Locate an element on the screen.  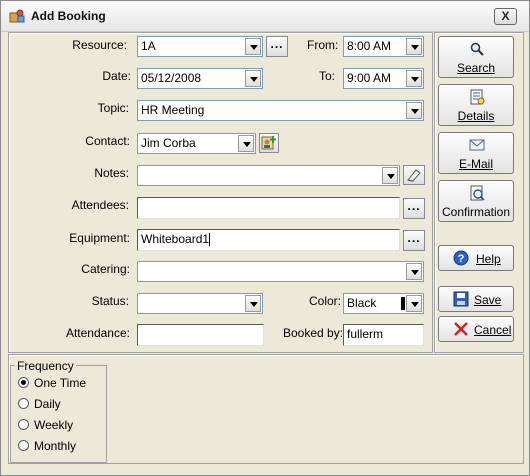
catering-select is located at coordinates (280, 271).